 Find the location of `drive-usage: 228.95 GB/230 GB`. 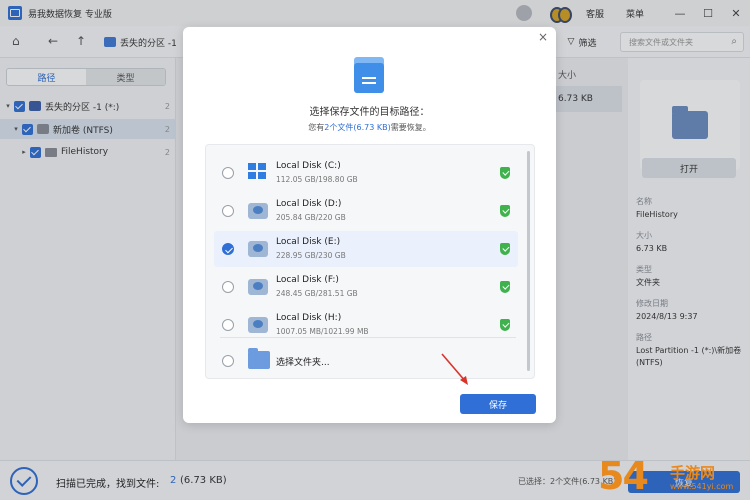

drive-usage: 228.95 GB/230 GB is located at coordinates (311, 255).